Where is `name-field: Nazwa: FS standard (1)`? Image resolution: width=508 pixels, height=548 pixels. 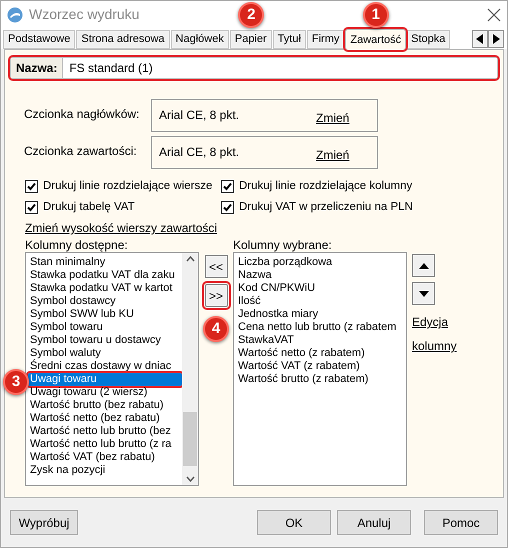 name-field: Nazwa: FS standard (1) is located at coordinates (254, 68).